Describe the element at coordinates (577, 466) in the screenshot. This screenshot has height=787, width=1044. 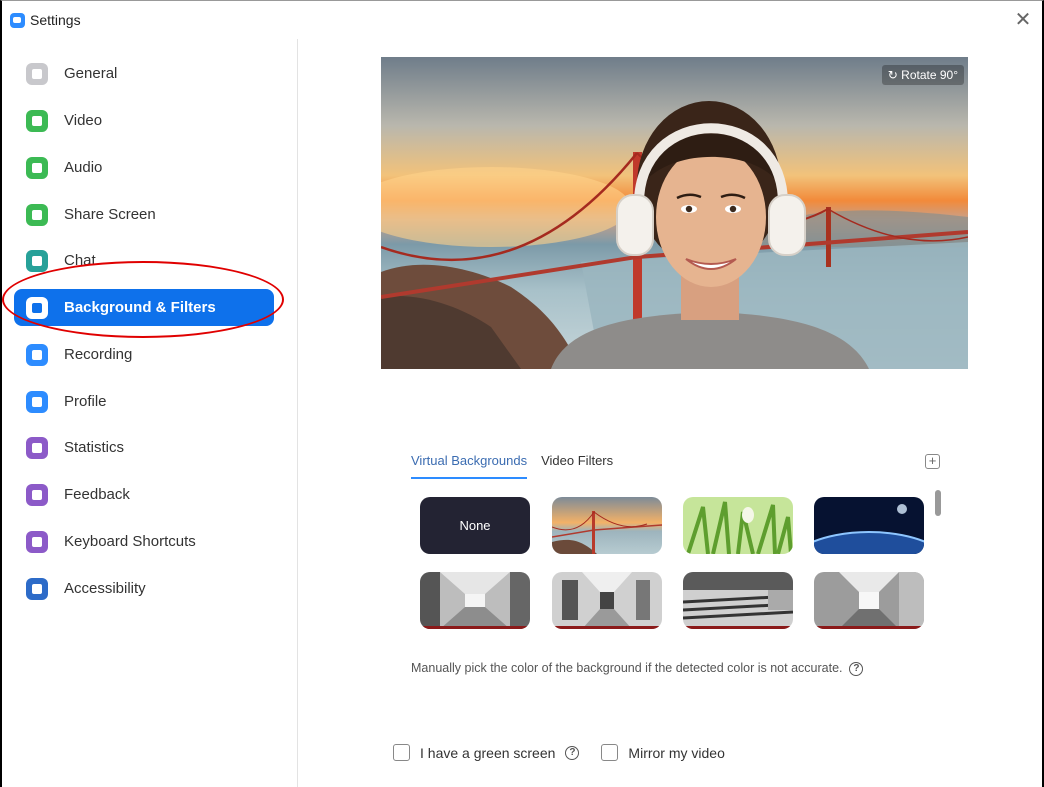
I see `tab-video-filters: Video Filters` at that location.